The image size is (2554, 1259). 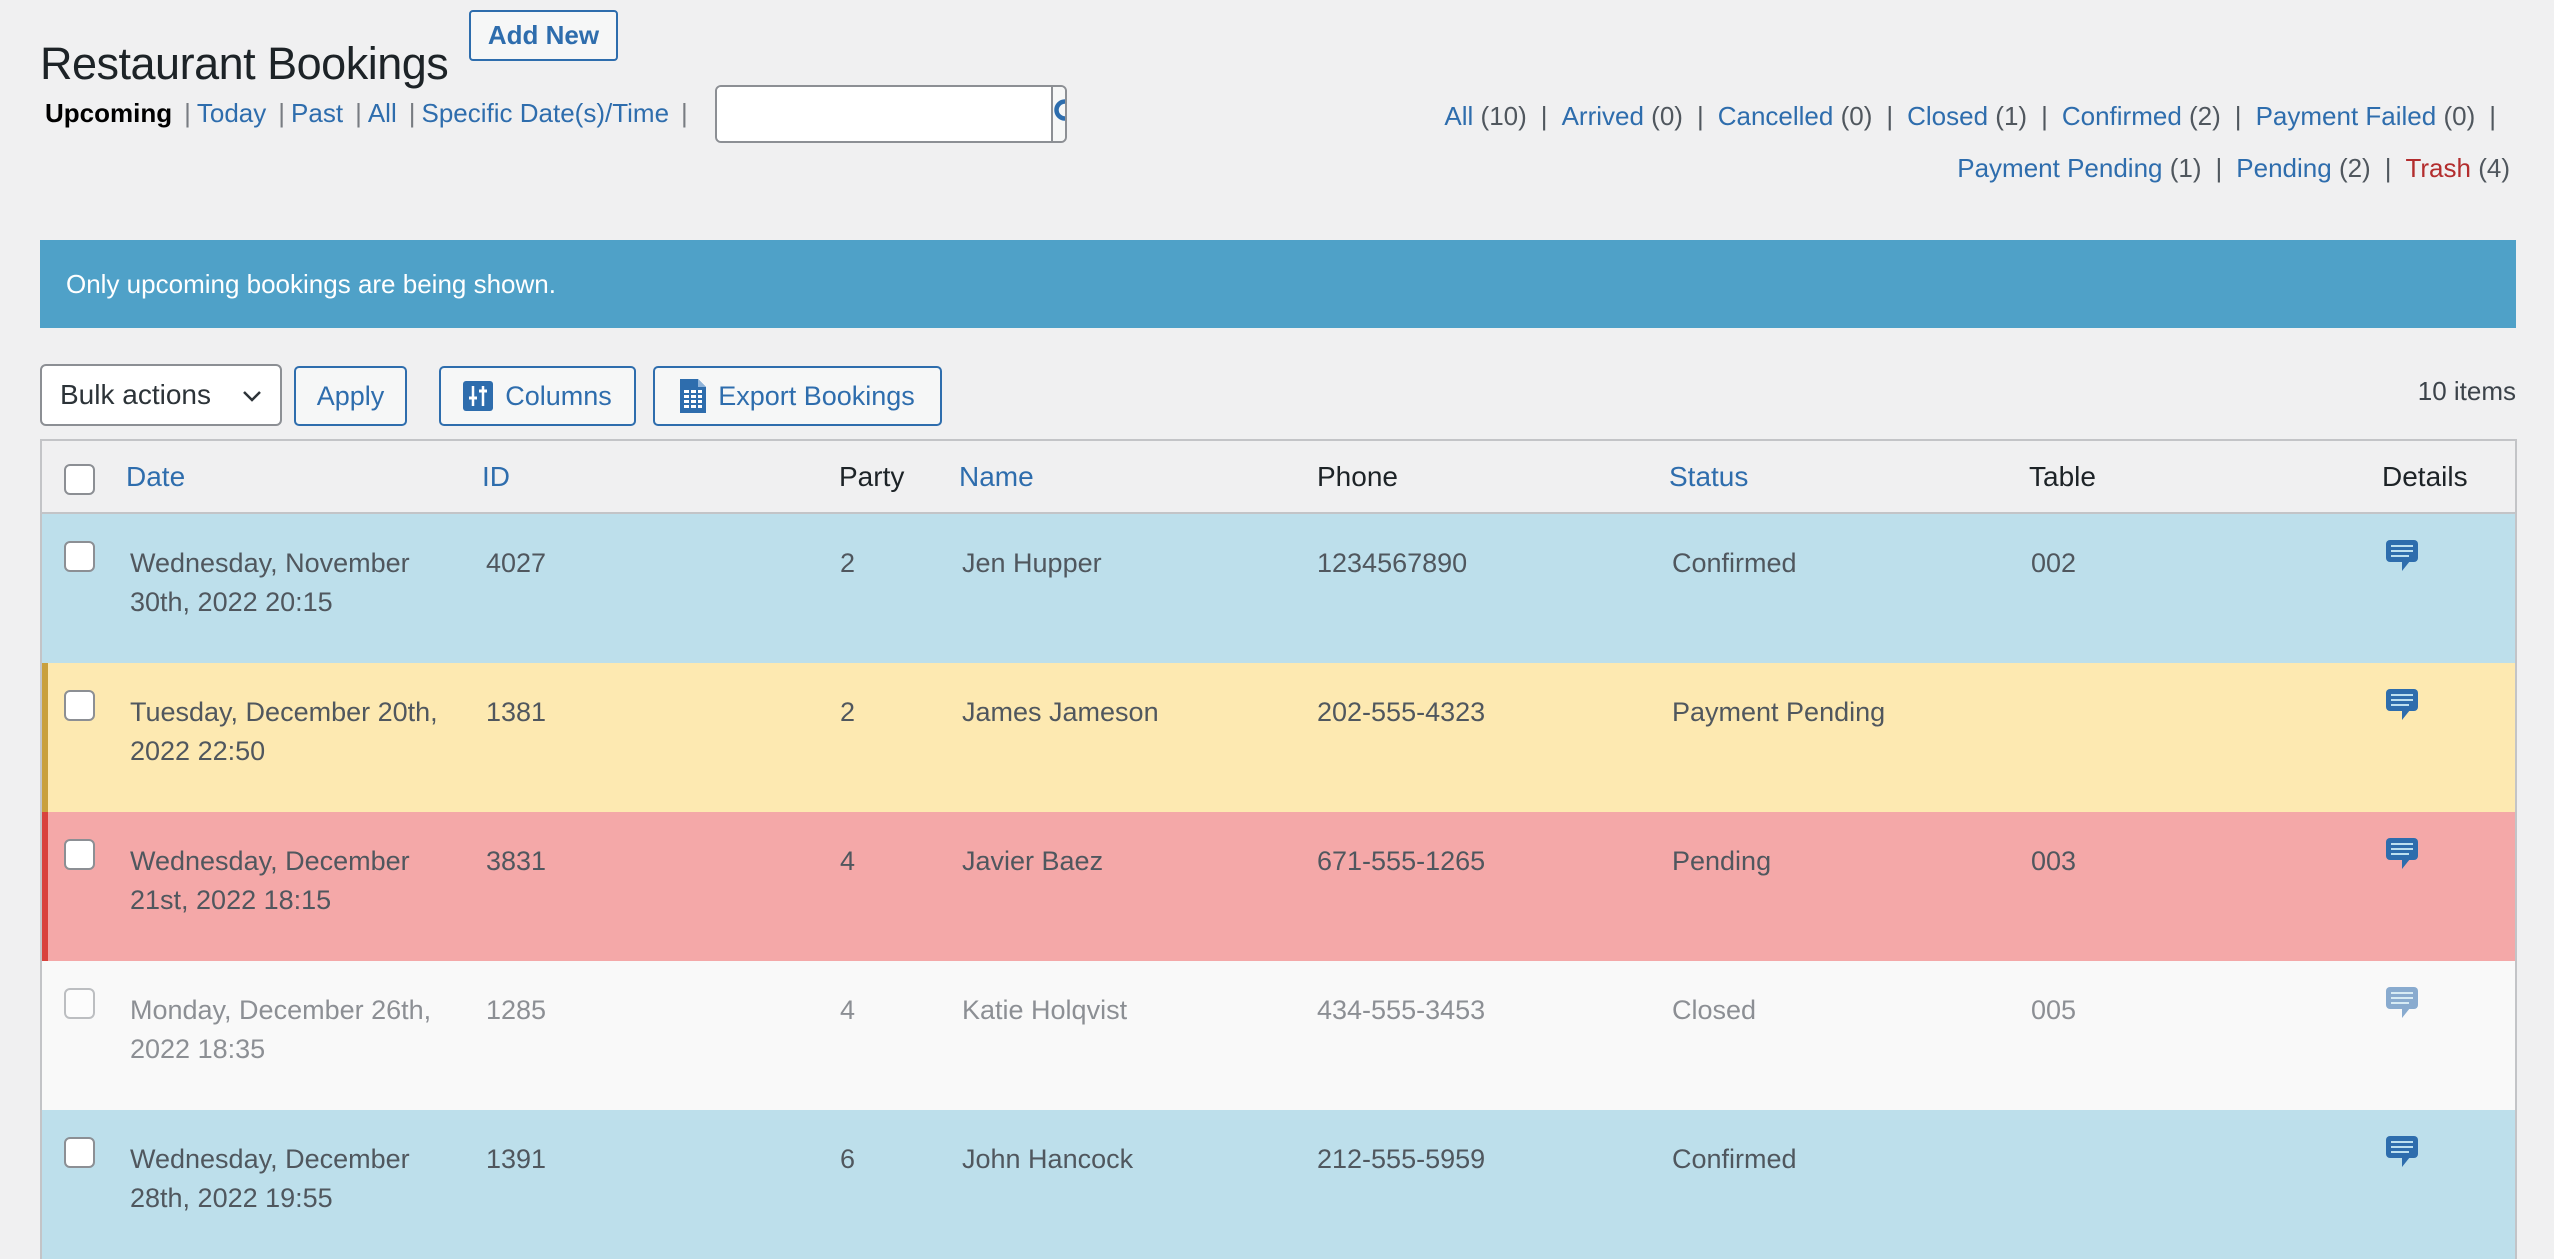 I want to click on view-link-specific-date-s-time: Specific Date(s)/Time, so click(x=546, y=113).